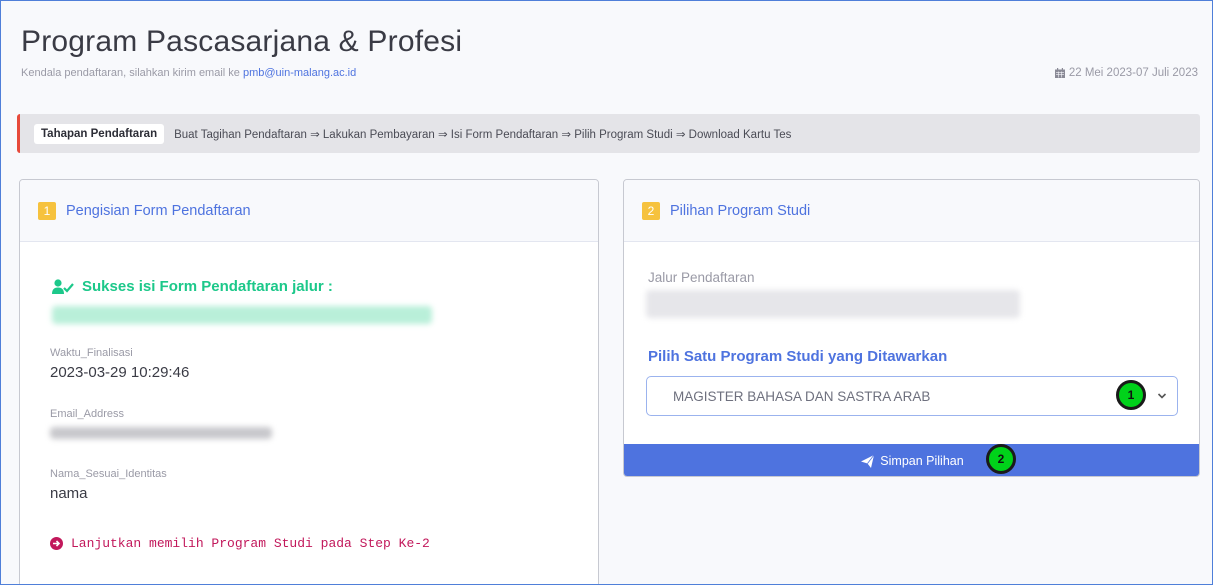 The image size is (1213, 585). What do you see at coordinates (242, 315) in the screenshot?
I see `redacted-jalur-value` at bounding box center [242, 315].